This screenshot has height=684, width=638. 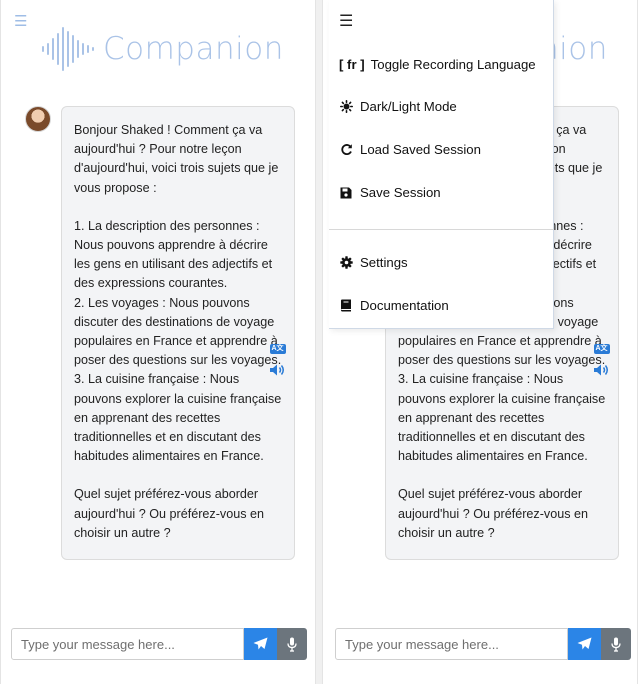 I want to click on menu-item-documentation: Documentation, so click(x=394, y=305).